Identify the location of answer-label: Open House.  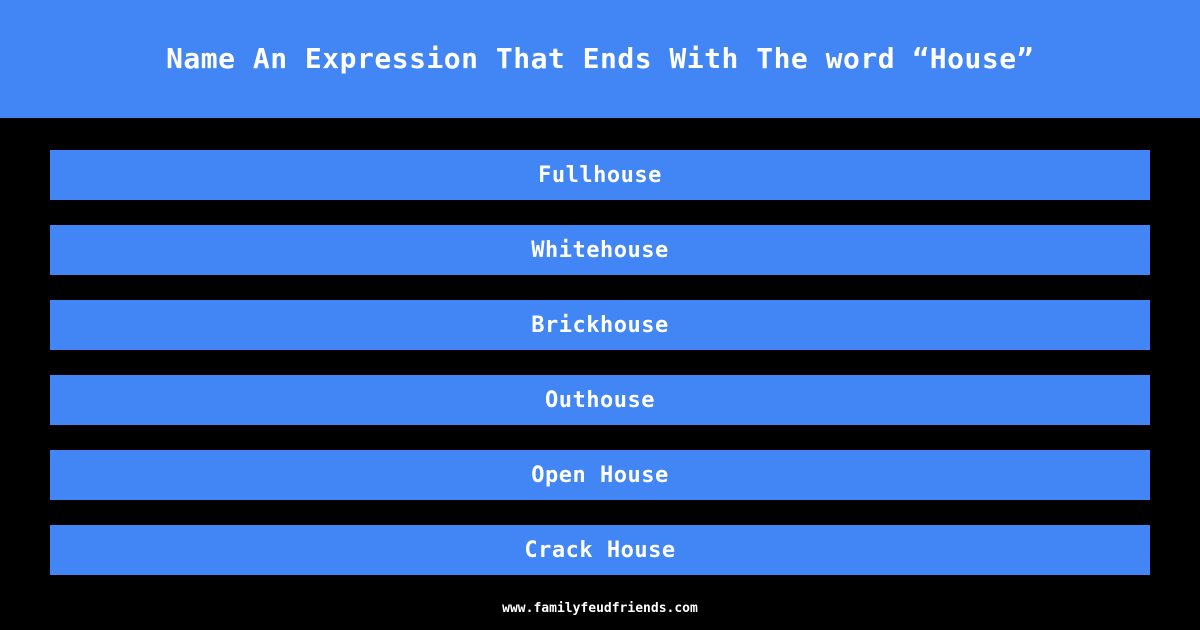
(600, 475).